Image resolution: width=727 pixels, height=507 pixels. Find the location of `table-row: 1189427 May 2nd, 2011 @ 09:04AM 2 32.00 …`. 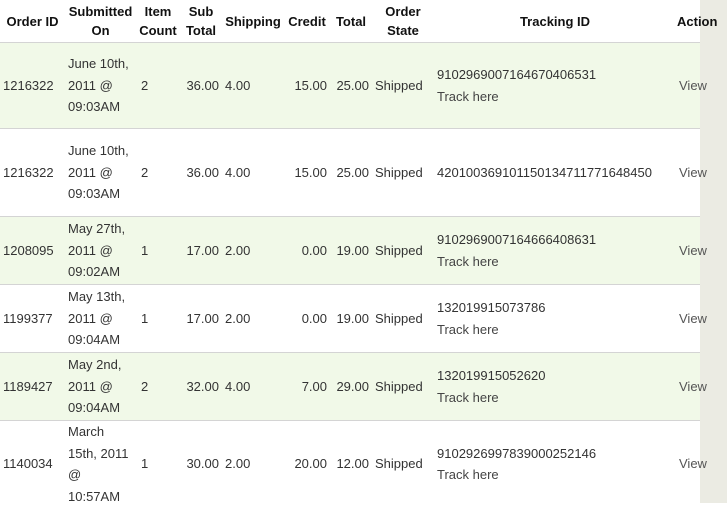

table-row: 1189427 May 2nd, 2011 @ 09:04AM 2 32.00 … is located at coordinates (350, 387).